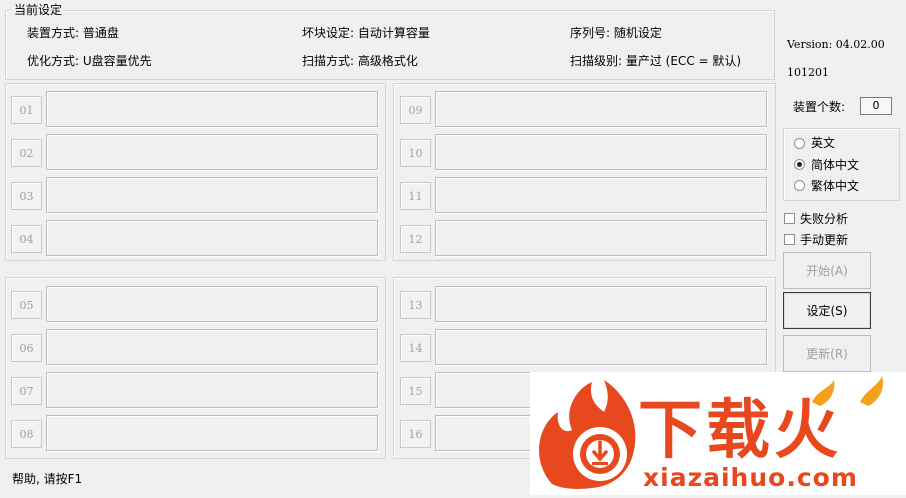  Describe the element at coordinates (415, 153) in the screenshot. I see `device-slot-button: 10` at that location.